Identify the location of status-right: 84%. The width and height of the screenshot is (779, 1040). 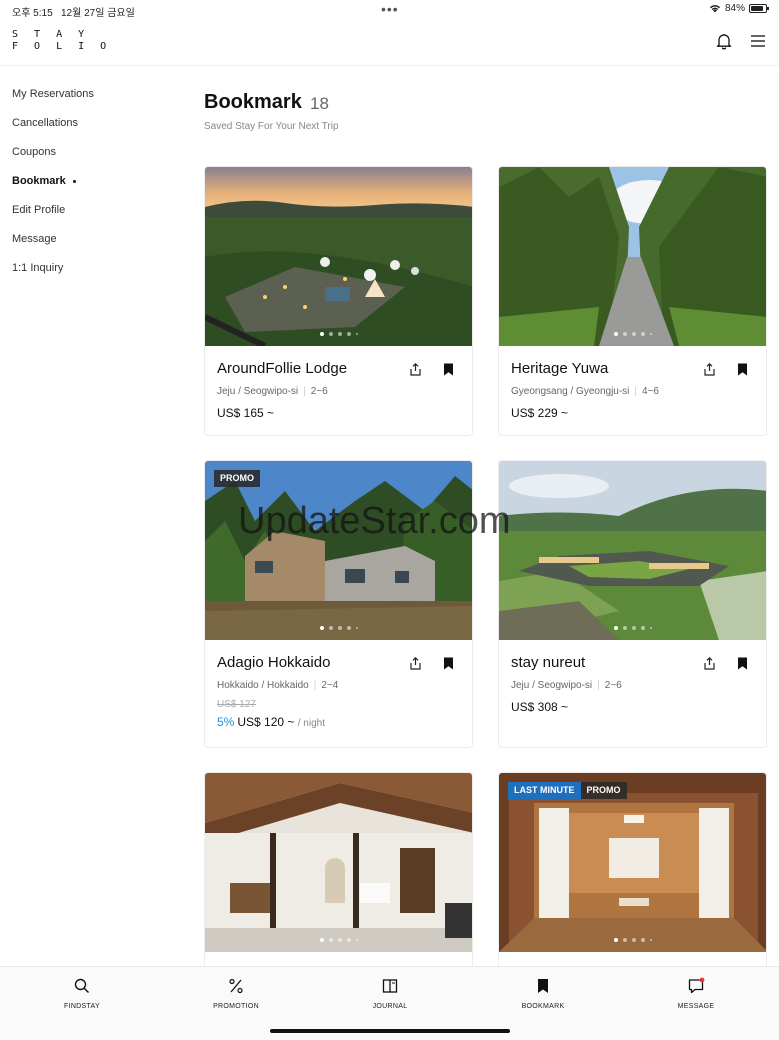
(739, 8).